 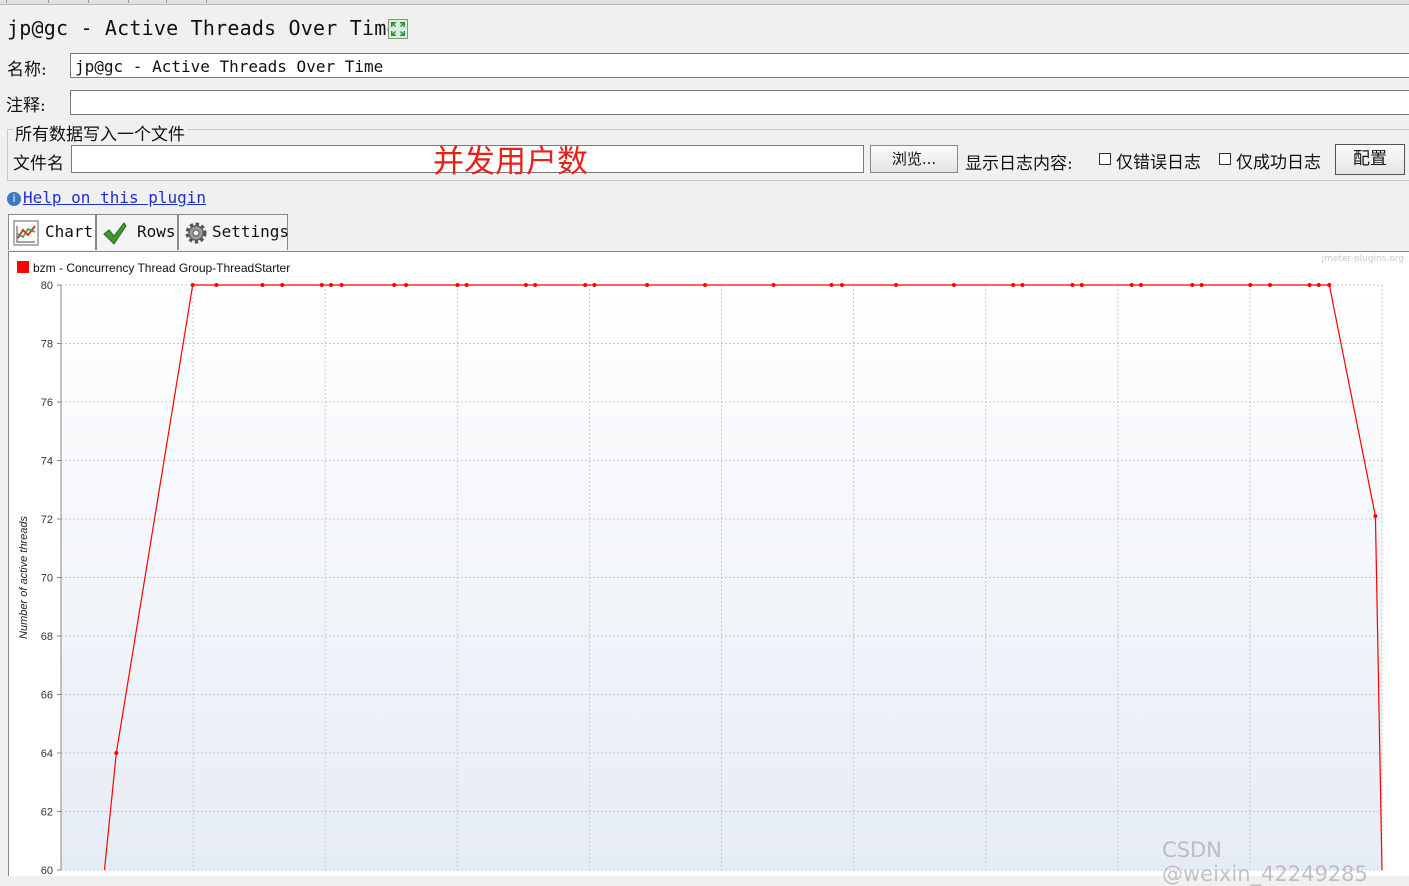 What do you see at coordinates (739, 102) in the screenshot?
I see `comment-field` at bounding box center [739, 102].